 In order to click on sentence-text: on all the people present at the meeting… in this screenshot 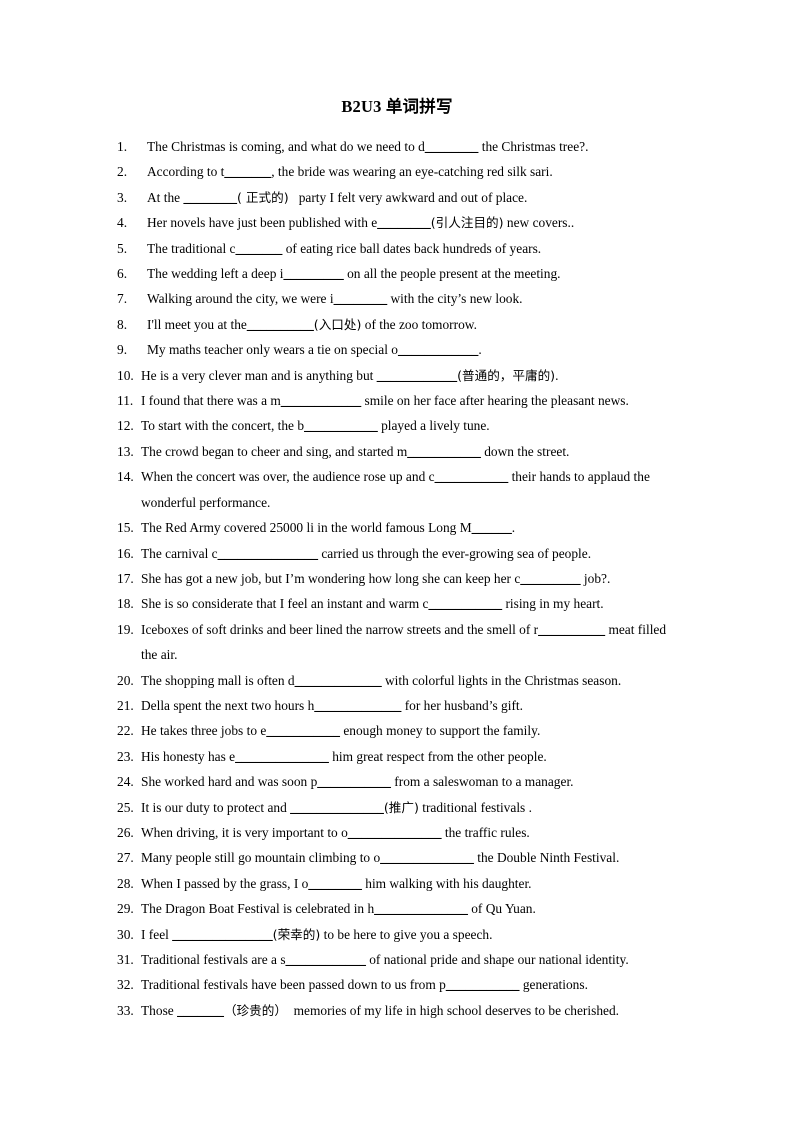, I will do `click(452, 274)`.